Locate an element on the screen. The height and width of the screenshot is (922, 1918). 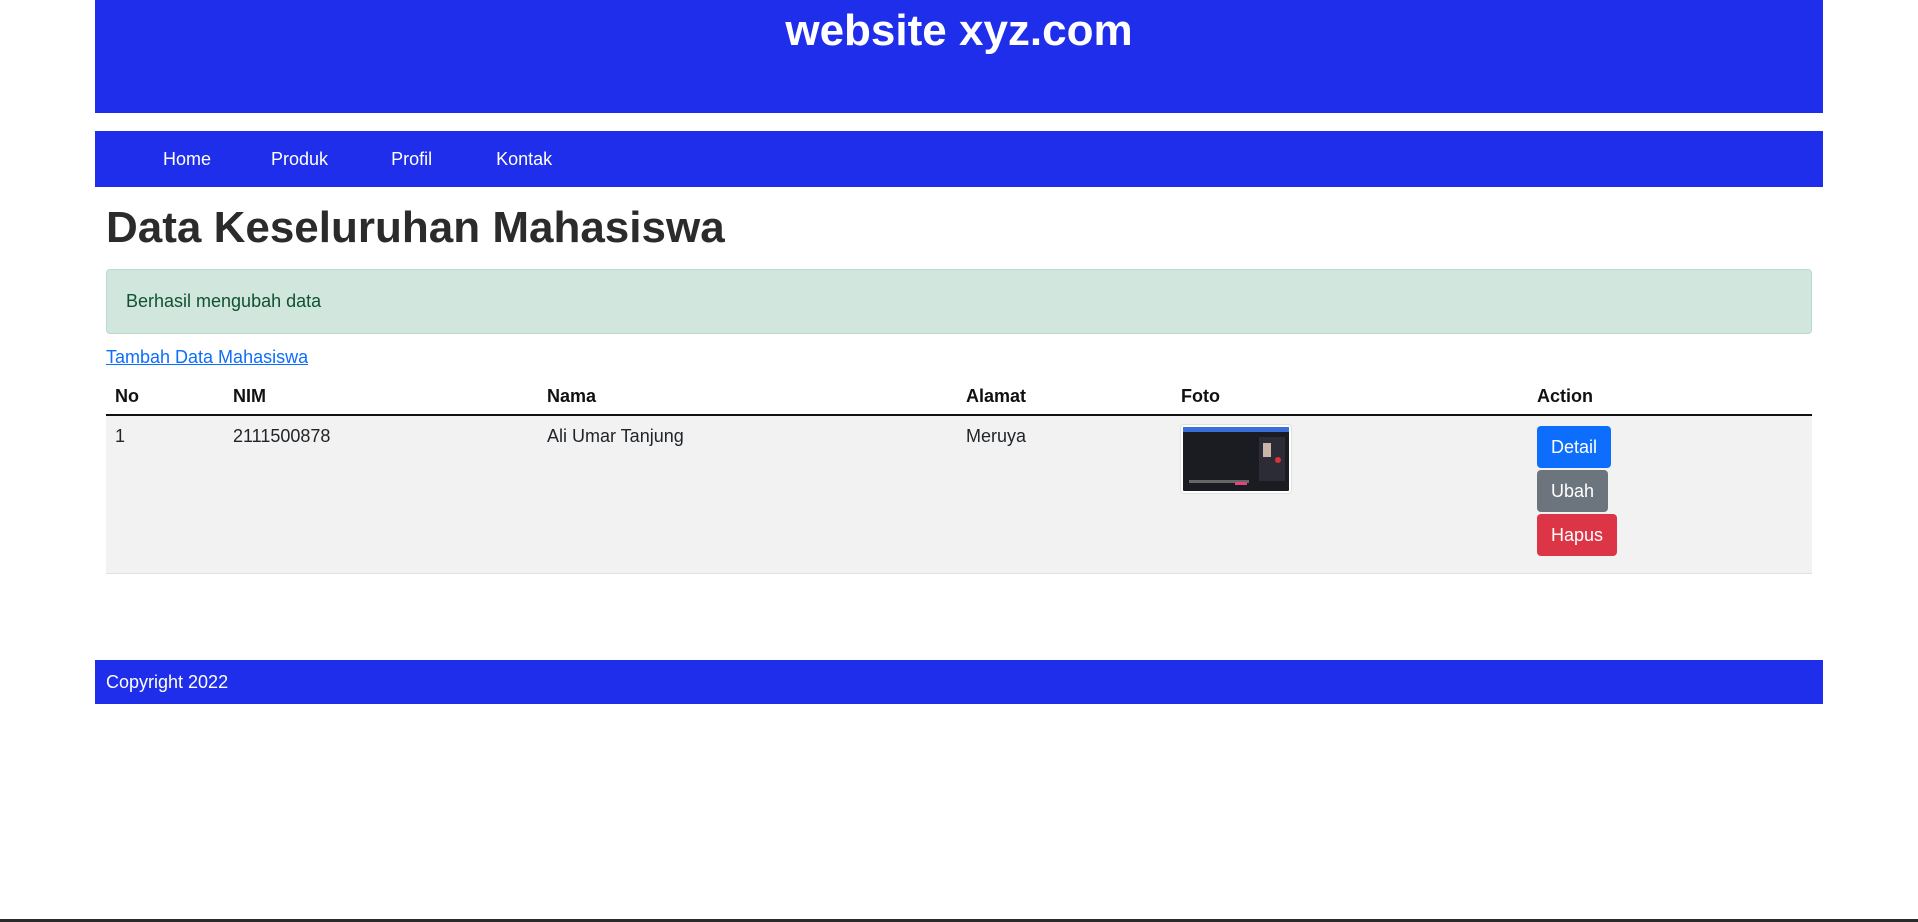
add-student-link: Tambah Data Mahasiswa is located at coordinates (207, 357).